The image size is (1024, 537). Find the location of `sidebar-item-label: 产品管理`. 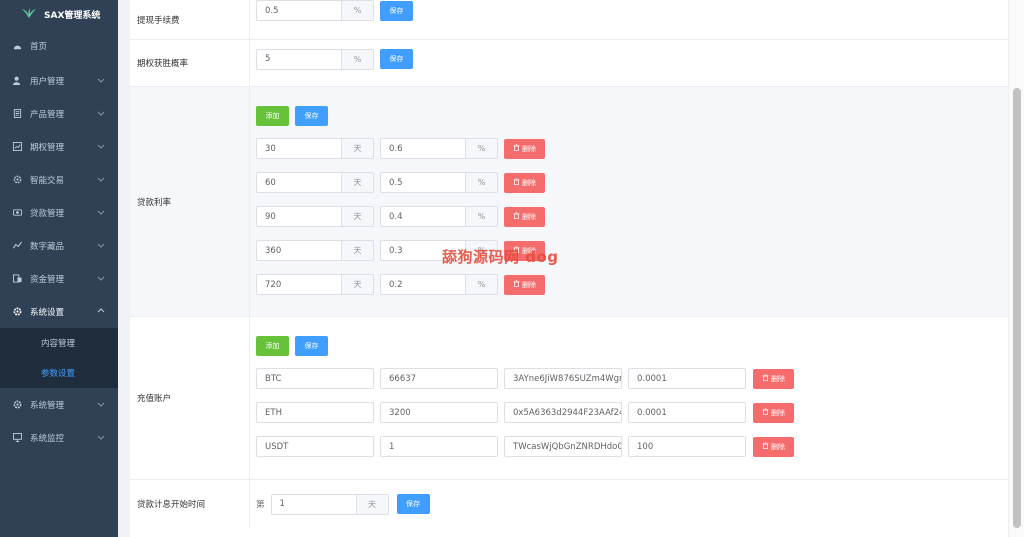

sidebar-item-label: 产品管理 is located at coordinates (47, 114).